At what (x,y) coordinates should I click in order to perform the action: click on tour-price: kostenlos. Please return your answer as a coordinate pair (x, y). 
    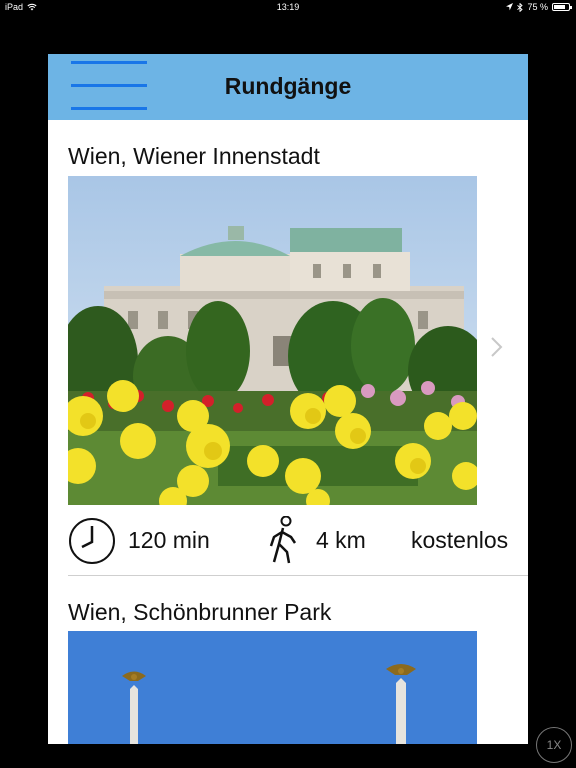
    Looking at the image, I should click on (460, 540).